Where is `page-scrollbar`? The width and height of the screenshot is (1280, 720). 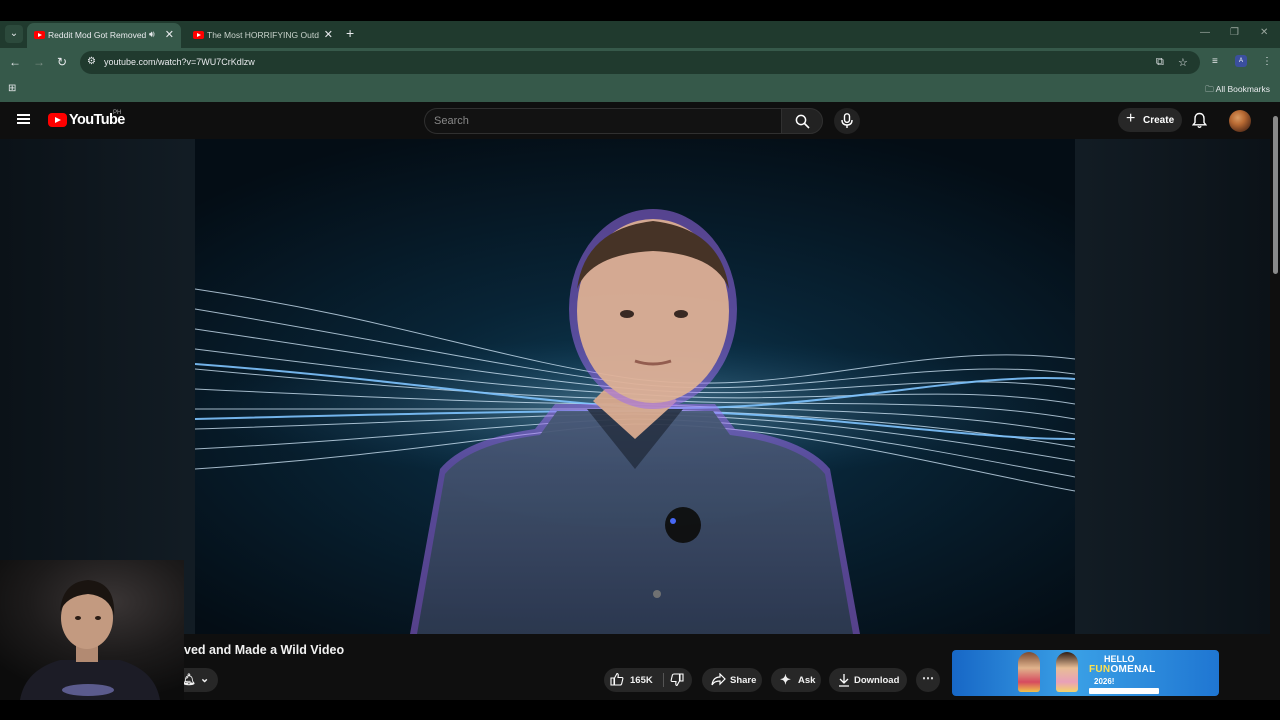 page-scrollbar is located at coordinates (1275, 401).